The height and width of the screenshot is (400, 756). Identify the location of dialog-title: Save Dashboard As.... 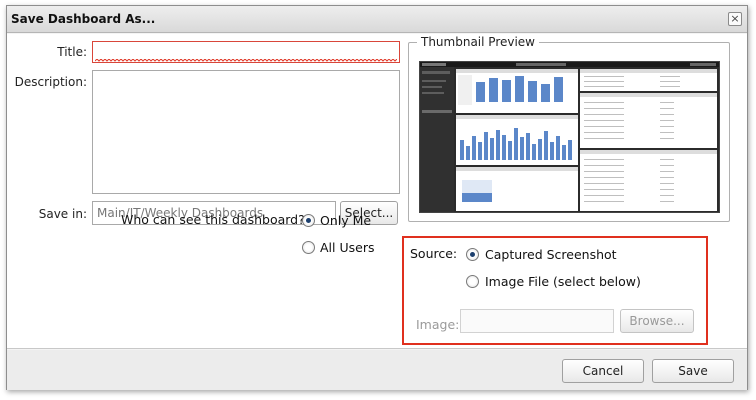
(83, 19).